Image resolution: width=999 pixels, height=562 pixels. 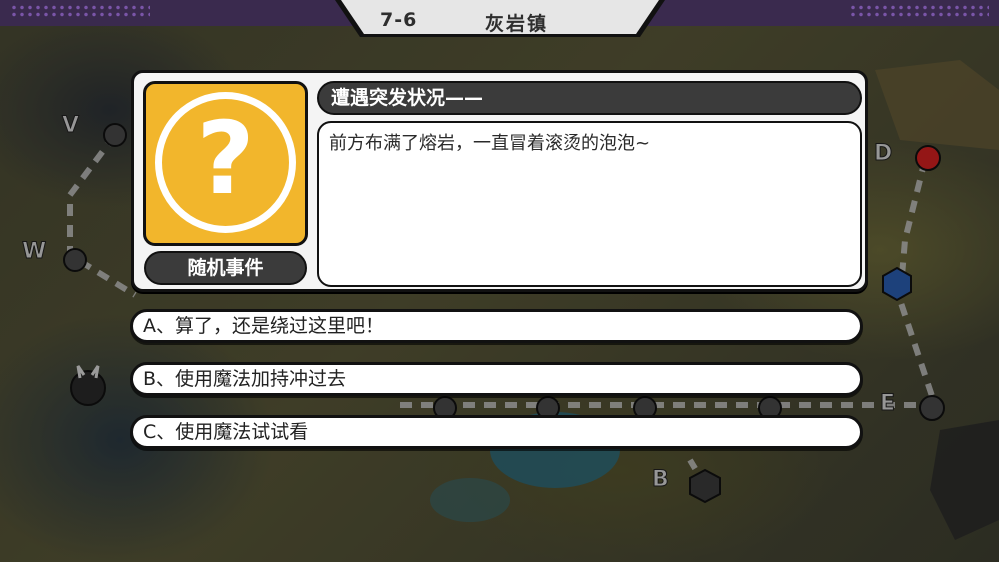 I want to click on map-node-label: E, so click(x=887, y=403).